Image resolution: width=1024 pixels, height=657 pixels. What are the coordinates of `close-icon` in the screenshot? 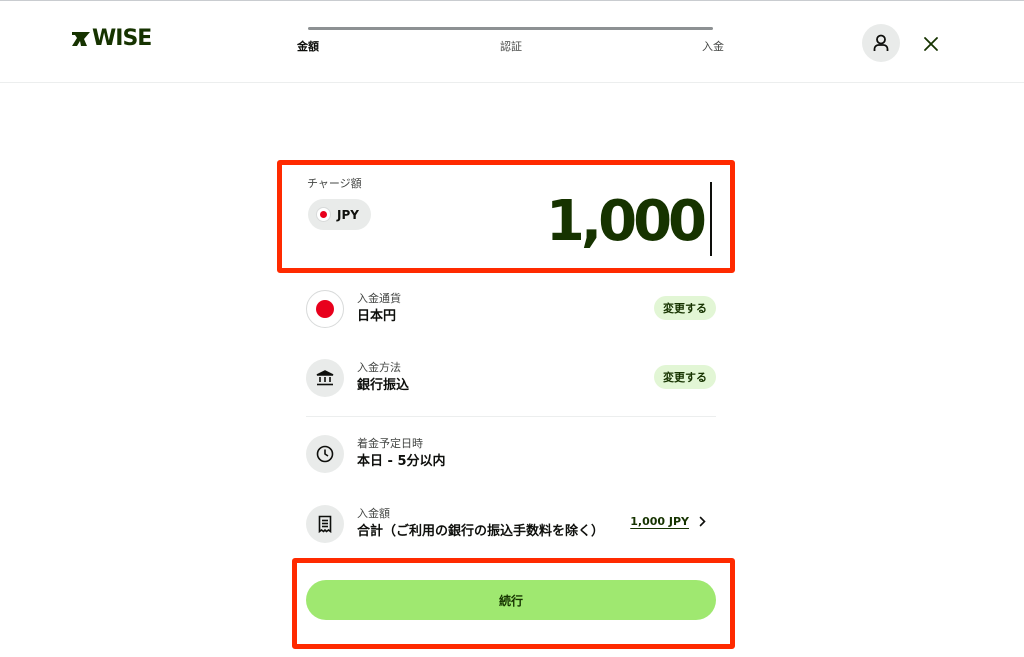 It's located at (931, 44).